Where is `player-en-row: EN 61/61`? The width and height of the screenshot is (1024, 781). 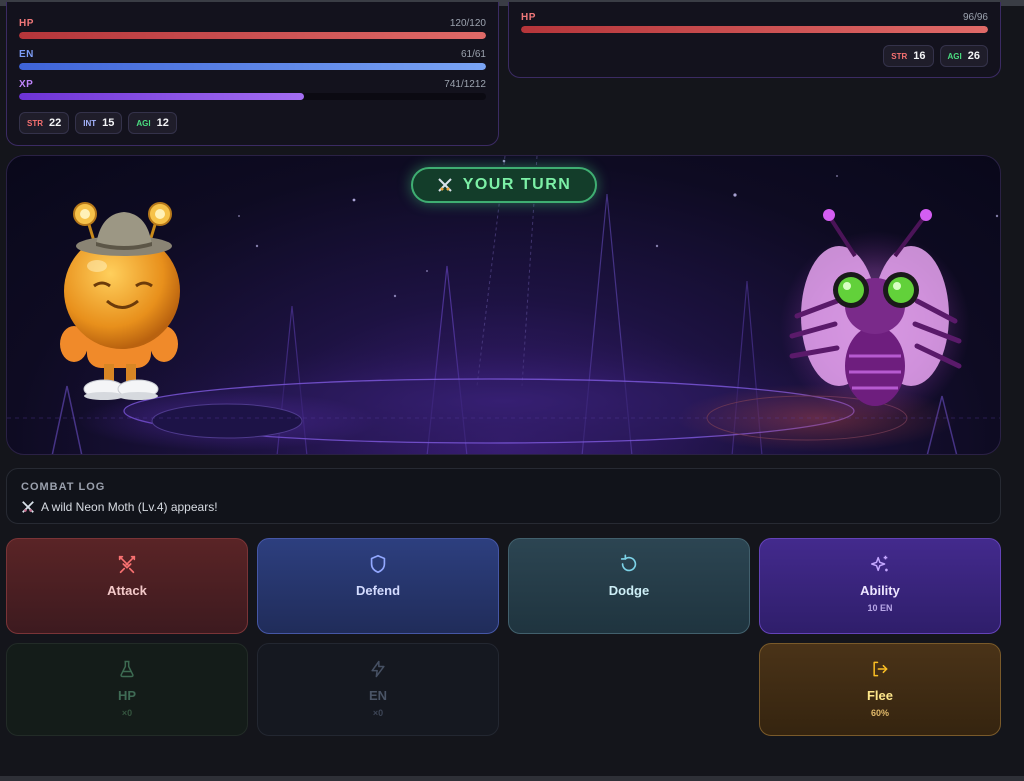
player-en-row: EN 61/61 is located at coordinates (252, 59).